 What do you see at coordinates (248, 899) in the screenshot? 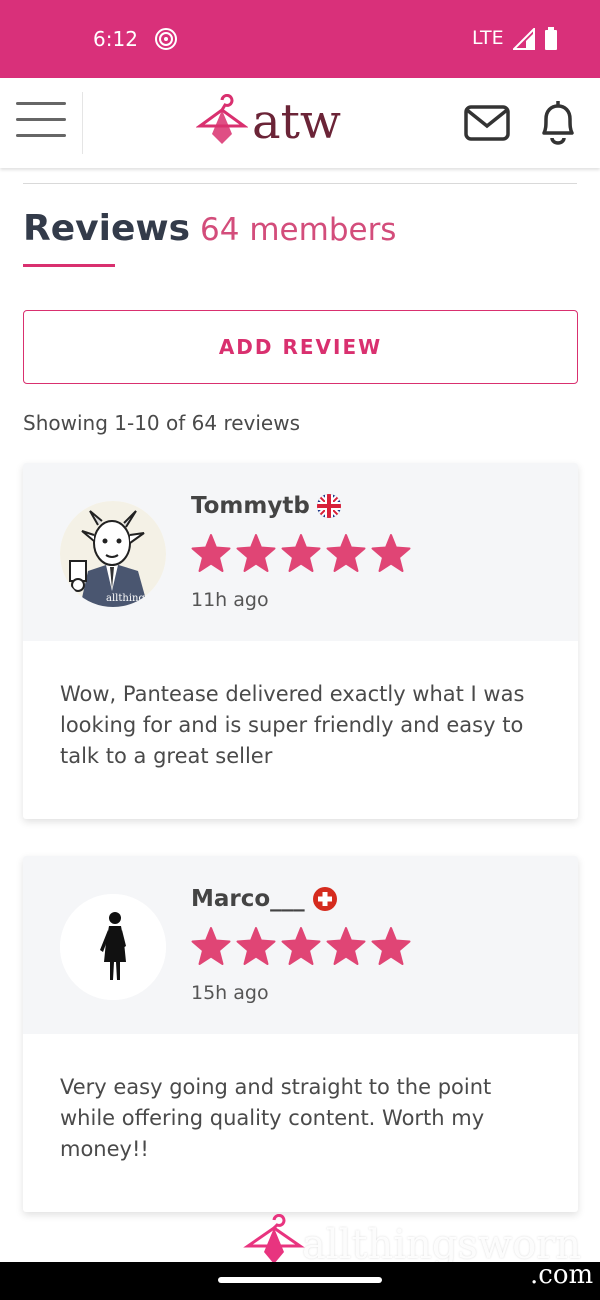
I see `reviewer-name: Marco___` at bounding box center [248, 899].